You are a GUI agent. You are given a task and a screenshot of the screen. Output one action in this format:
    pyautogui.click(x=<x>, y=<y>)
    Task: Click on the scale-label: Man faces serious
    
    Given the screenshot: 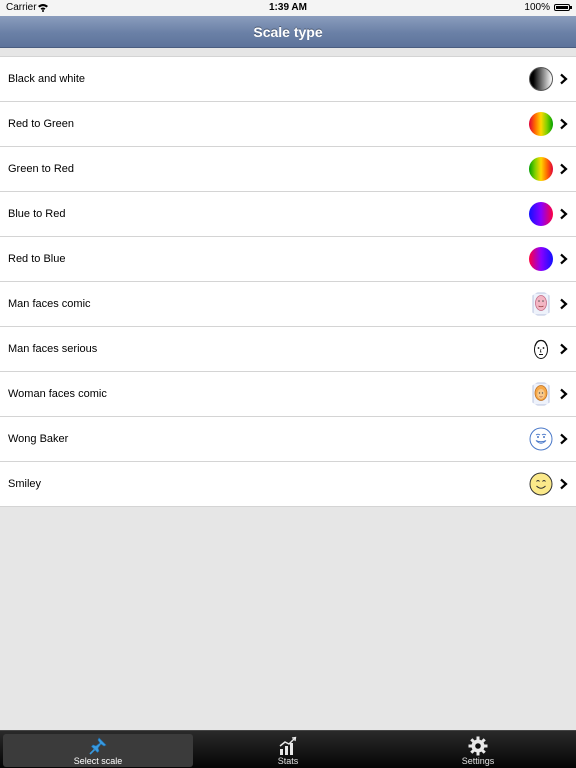 What is the action you would take?
    pyautogui.click(x=53, y=349)
    